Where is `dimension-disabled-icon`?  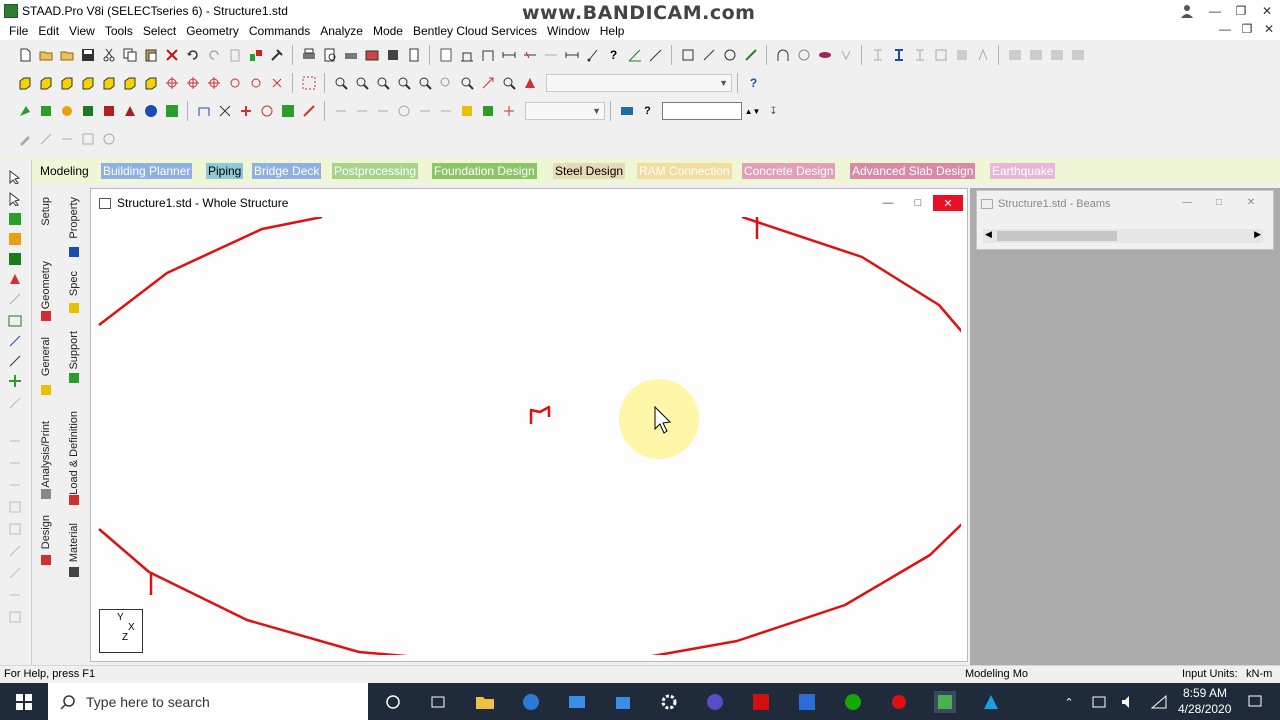 dimension-disabled-icon is located at coordinates (550, 55).